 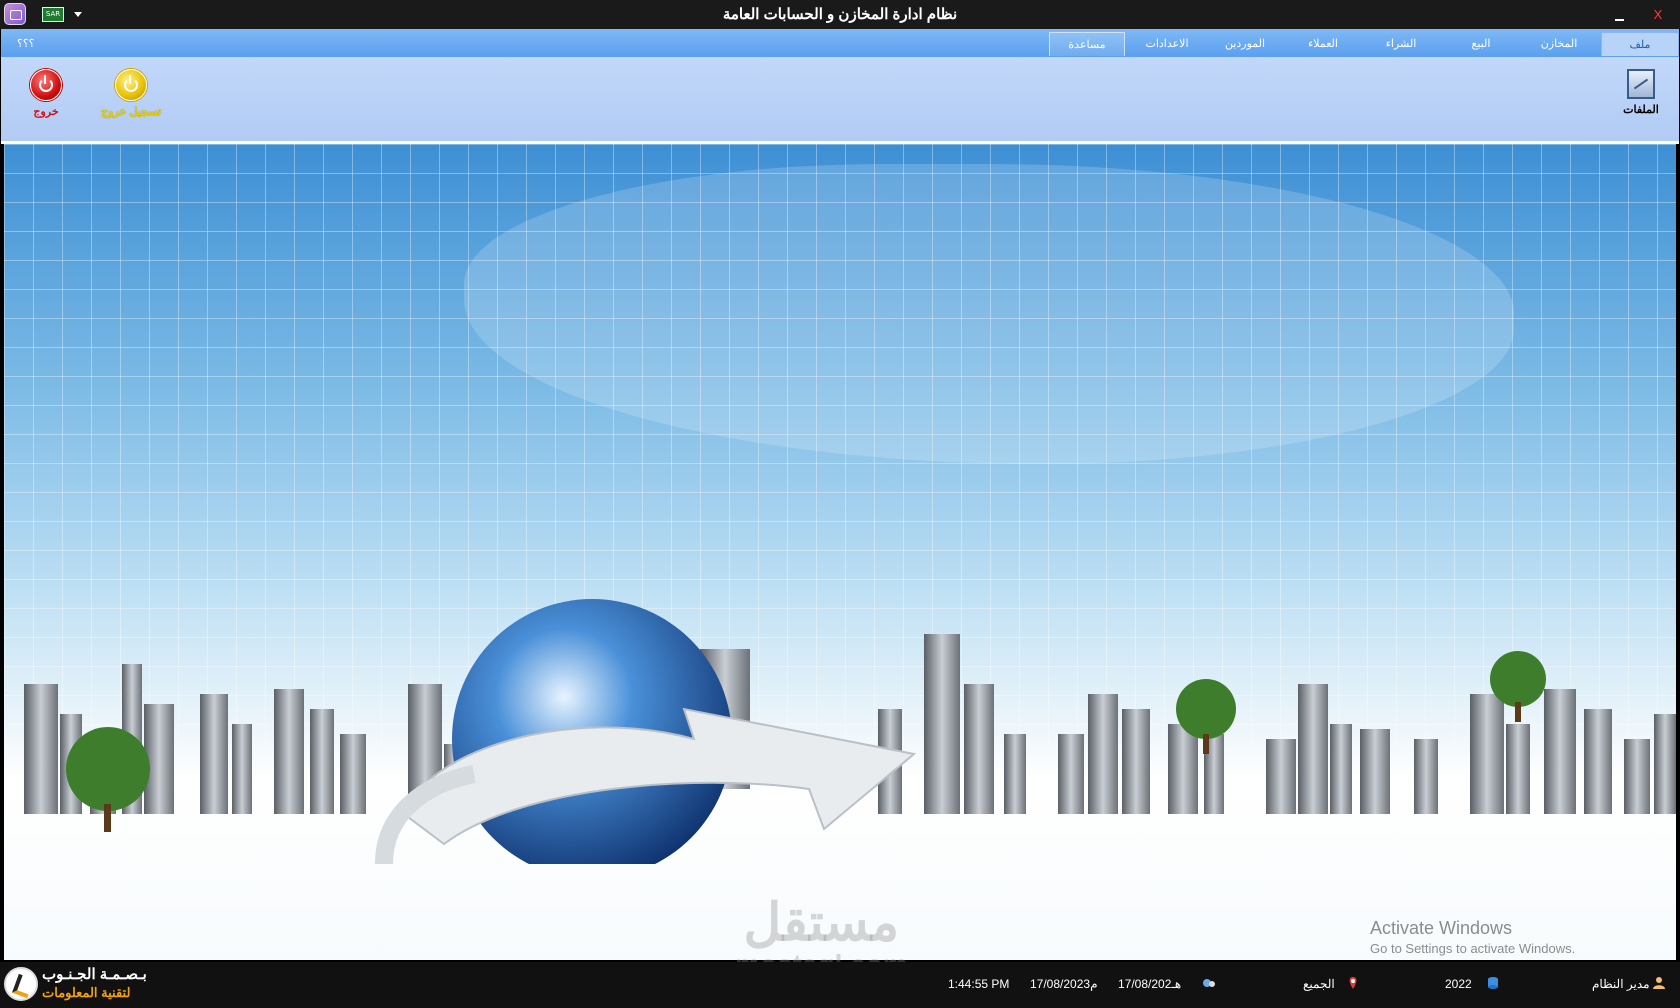 What do you see at coordinates (1323, 44) in the screenshot?
I see `tab-customers: العملاء` at bounding box center [1323, 44].